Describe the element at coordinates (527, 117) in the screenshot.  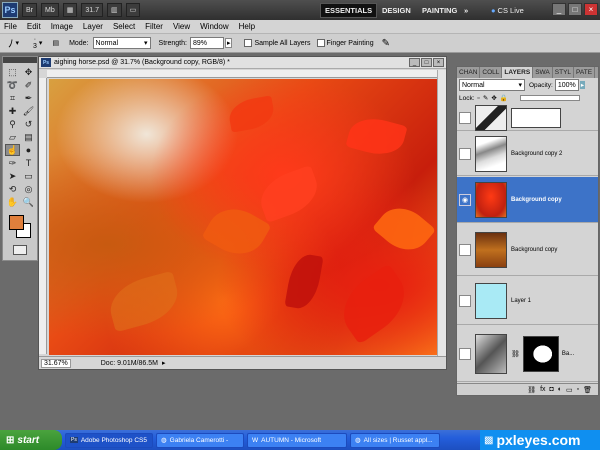
I see `layer-row` at that location.